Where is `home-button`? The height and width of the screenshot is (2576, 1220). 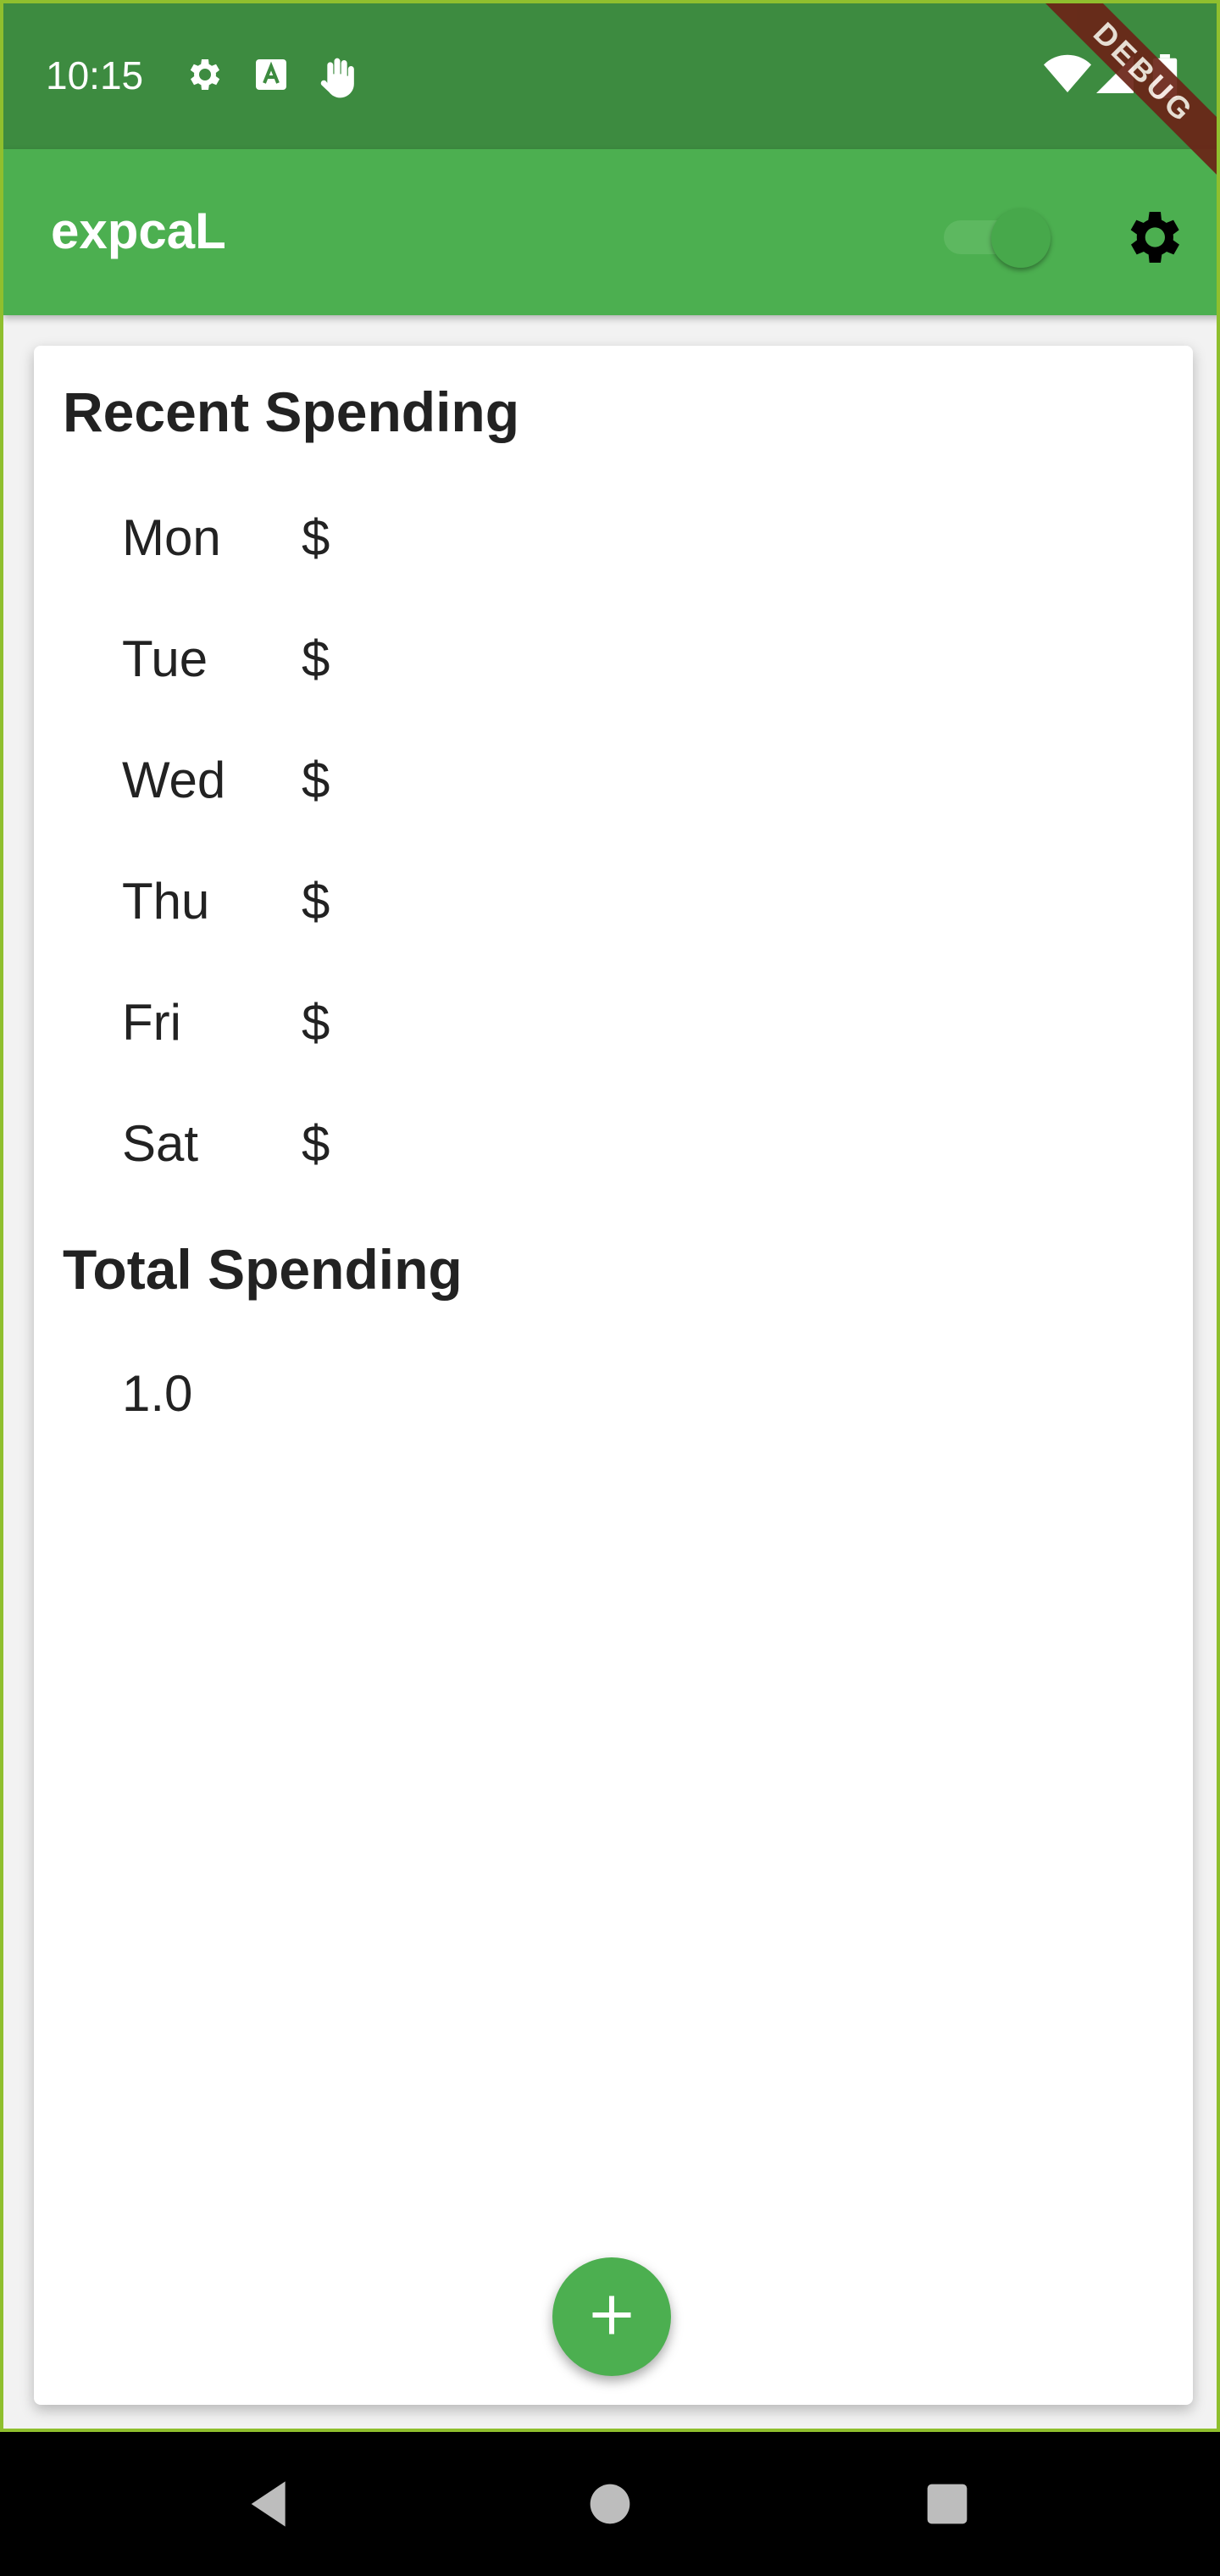 home-button is located at coordinates (610, 2504).